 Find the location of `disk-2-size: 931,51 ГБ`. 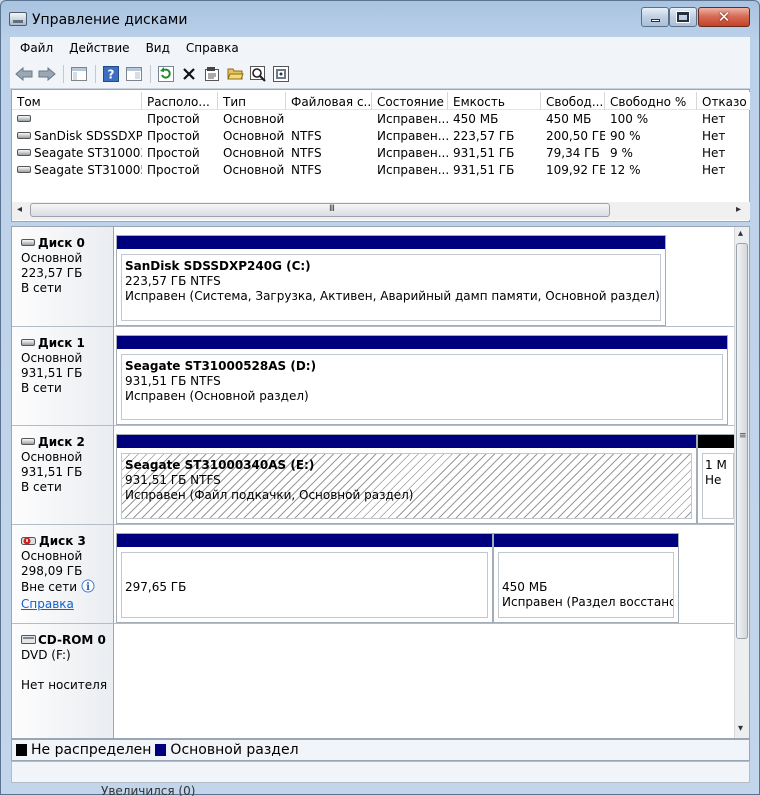

disk-2-size: 931,51 ГБ is located at coordinates (52, 472).